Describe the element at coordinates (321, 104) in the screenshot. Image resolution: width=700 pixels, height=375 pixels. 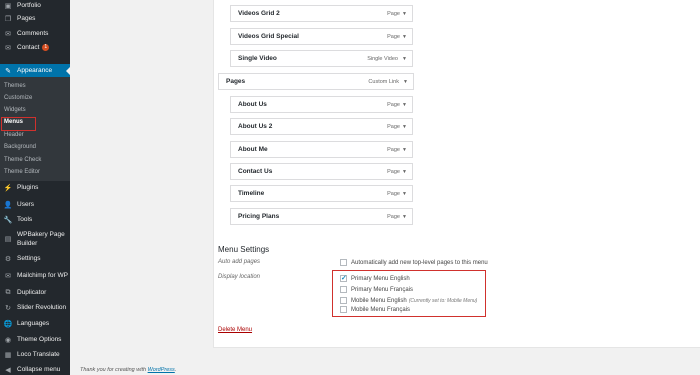
I see `menu-item-row: About Us Page ▼` at that location.